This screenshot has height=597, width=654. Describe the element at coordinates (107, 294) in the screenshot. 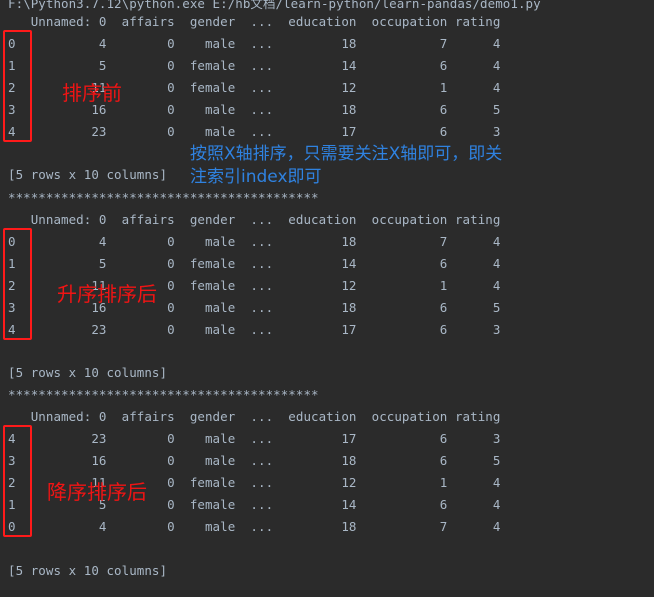

I see `annotation-ascending-sort: 升序排序后` at that location.